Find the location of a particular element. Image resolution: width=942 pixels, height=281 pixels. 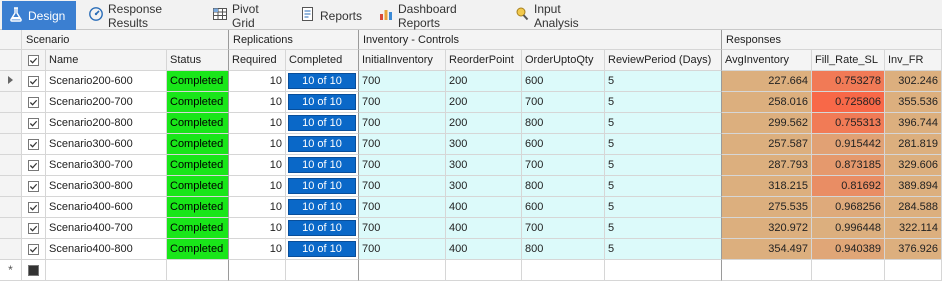

inv-fr-cell: 322.114 is located at coordinates (913, 228).